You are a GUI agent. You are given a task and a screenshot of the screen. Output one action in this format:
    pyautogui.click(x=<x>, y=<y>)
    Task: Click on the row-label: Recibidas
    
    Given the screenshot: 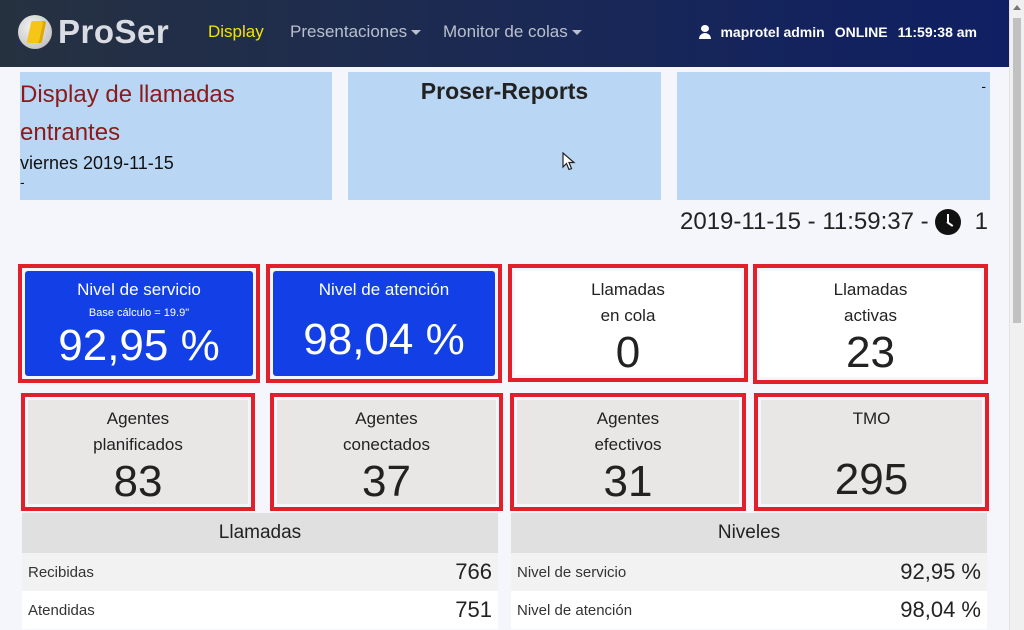 What is the action you would take?
    pyautogui.click(x=61, y=572)
    